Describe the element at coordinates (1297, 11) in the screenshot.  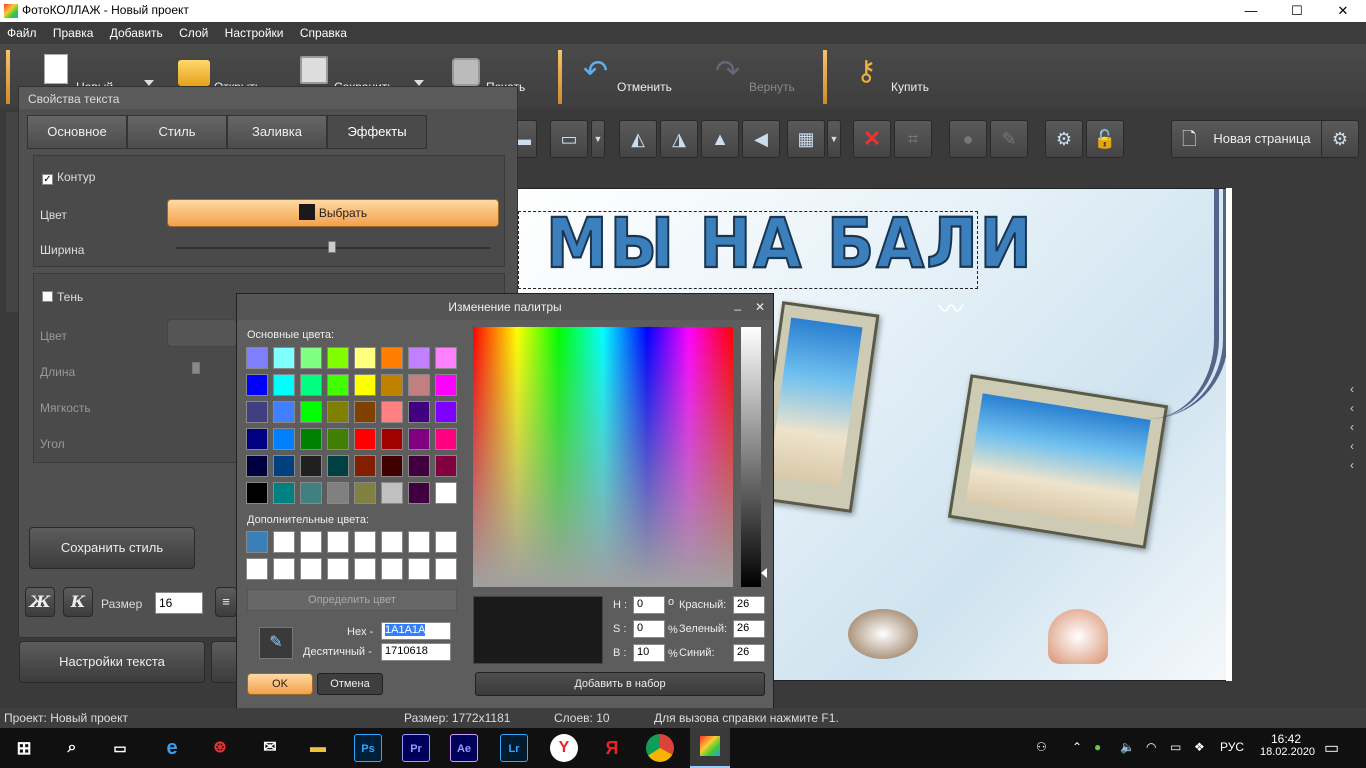
I see `maximize-button: ☐` at that location.